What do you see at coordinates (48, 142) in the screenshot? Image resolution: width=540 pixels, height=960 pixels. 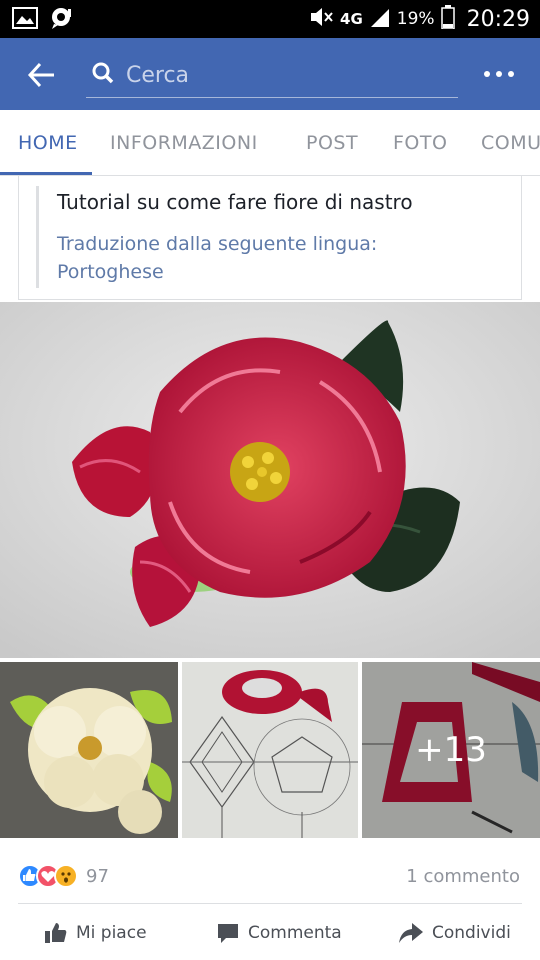 I see `tab-home: HOME` at bounding box center [48, 142].